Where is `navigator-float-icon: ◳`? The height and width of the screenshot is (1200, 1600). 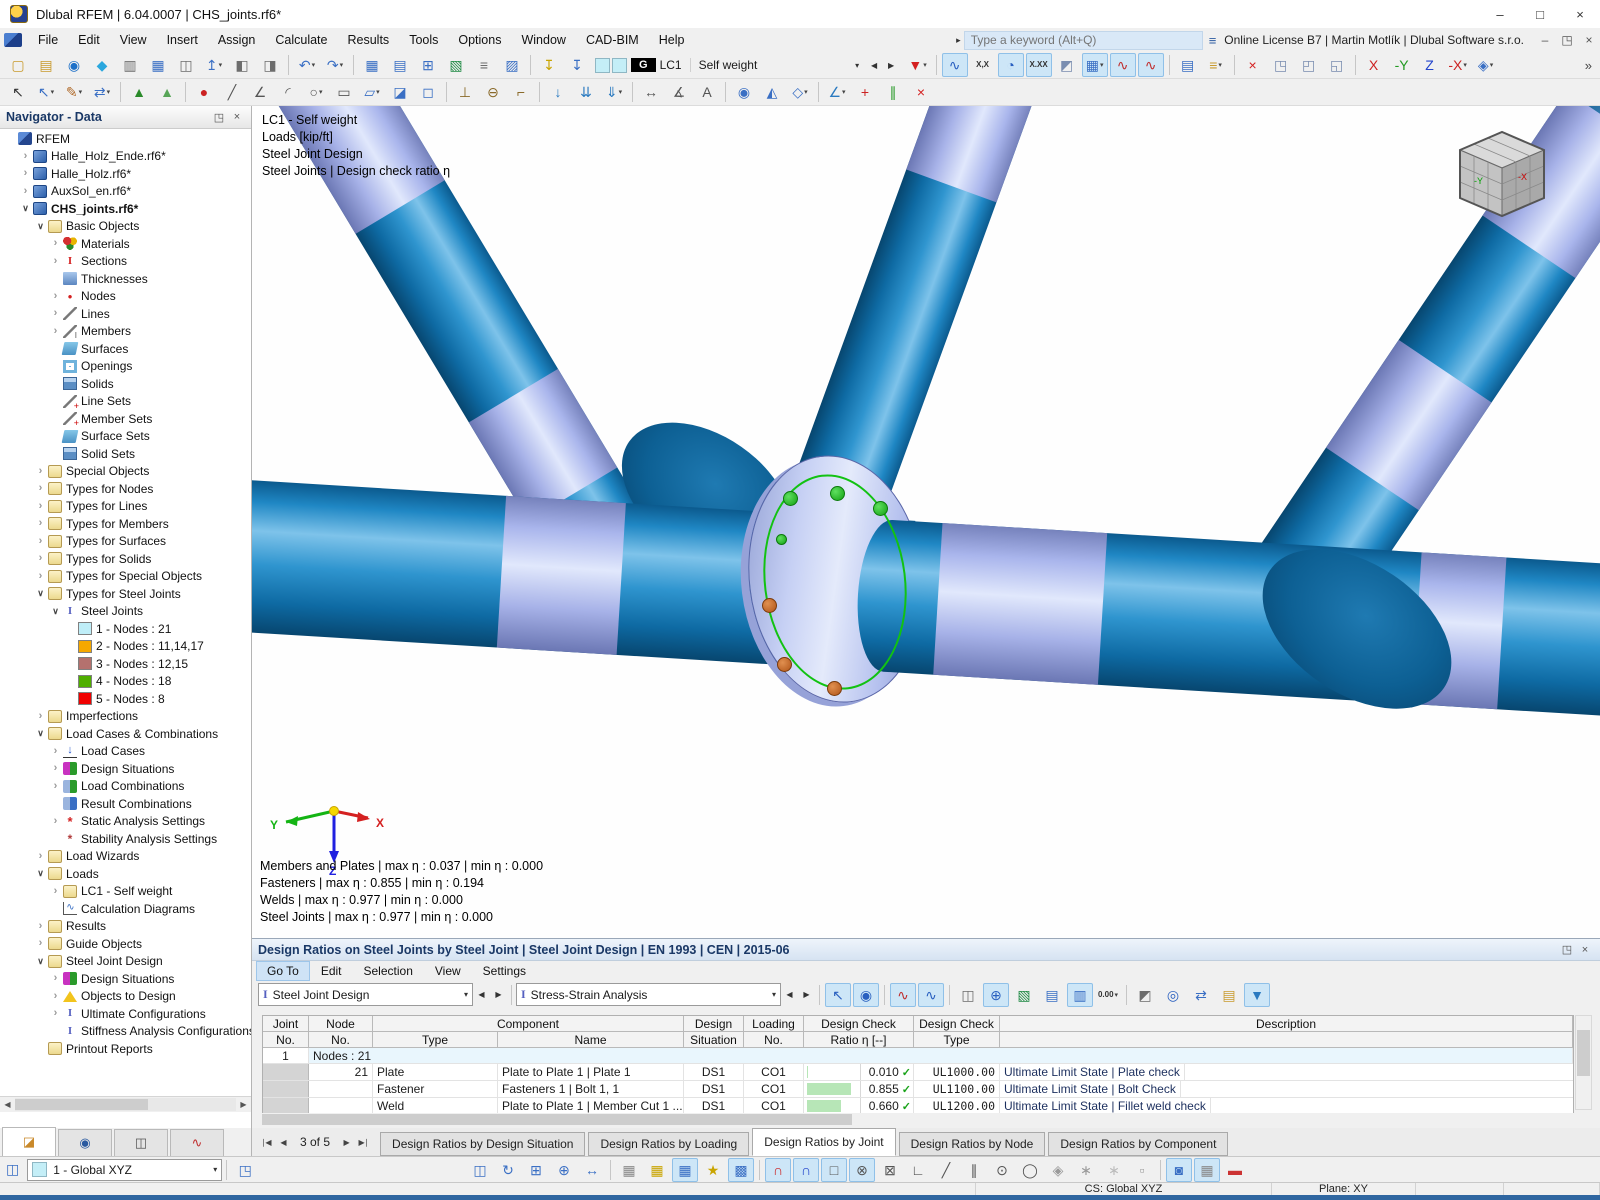 navigator-float-icon: ◳ is located at coordinates (219, 117).